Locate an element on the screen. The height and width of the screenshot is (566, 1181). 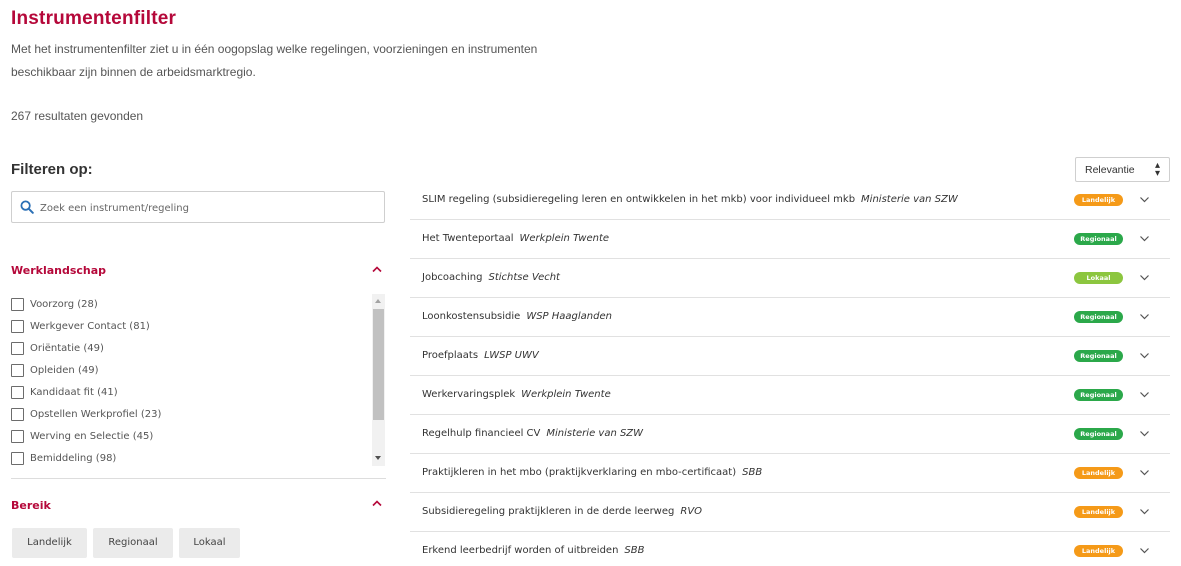
search-input is located at coordinates (205, 208).